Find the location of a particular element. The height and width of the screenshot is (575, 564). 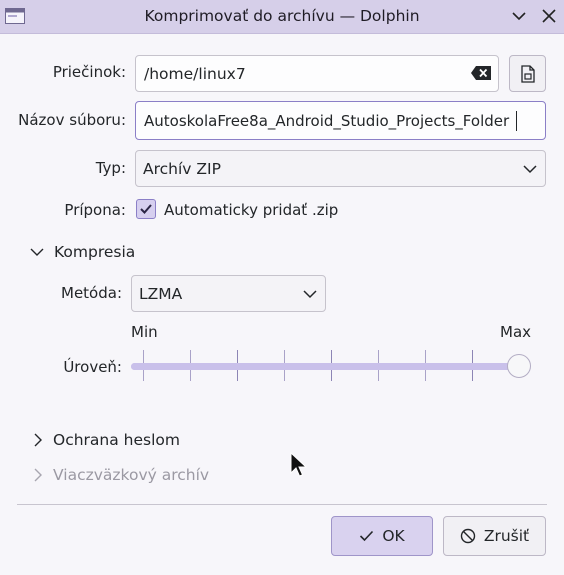

ok-button: OK is located at coordinates (382, 536).